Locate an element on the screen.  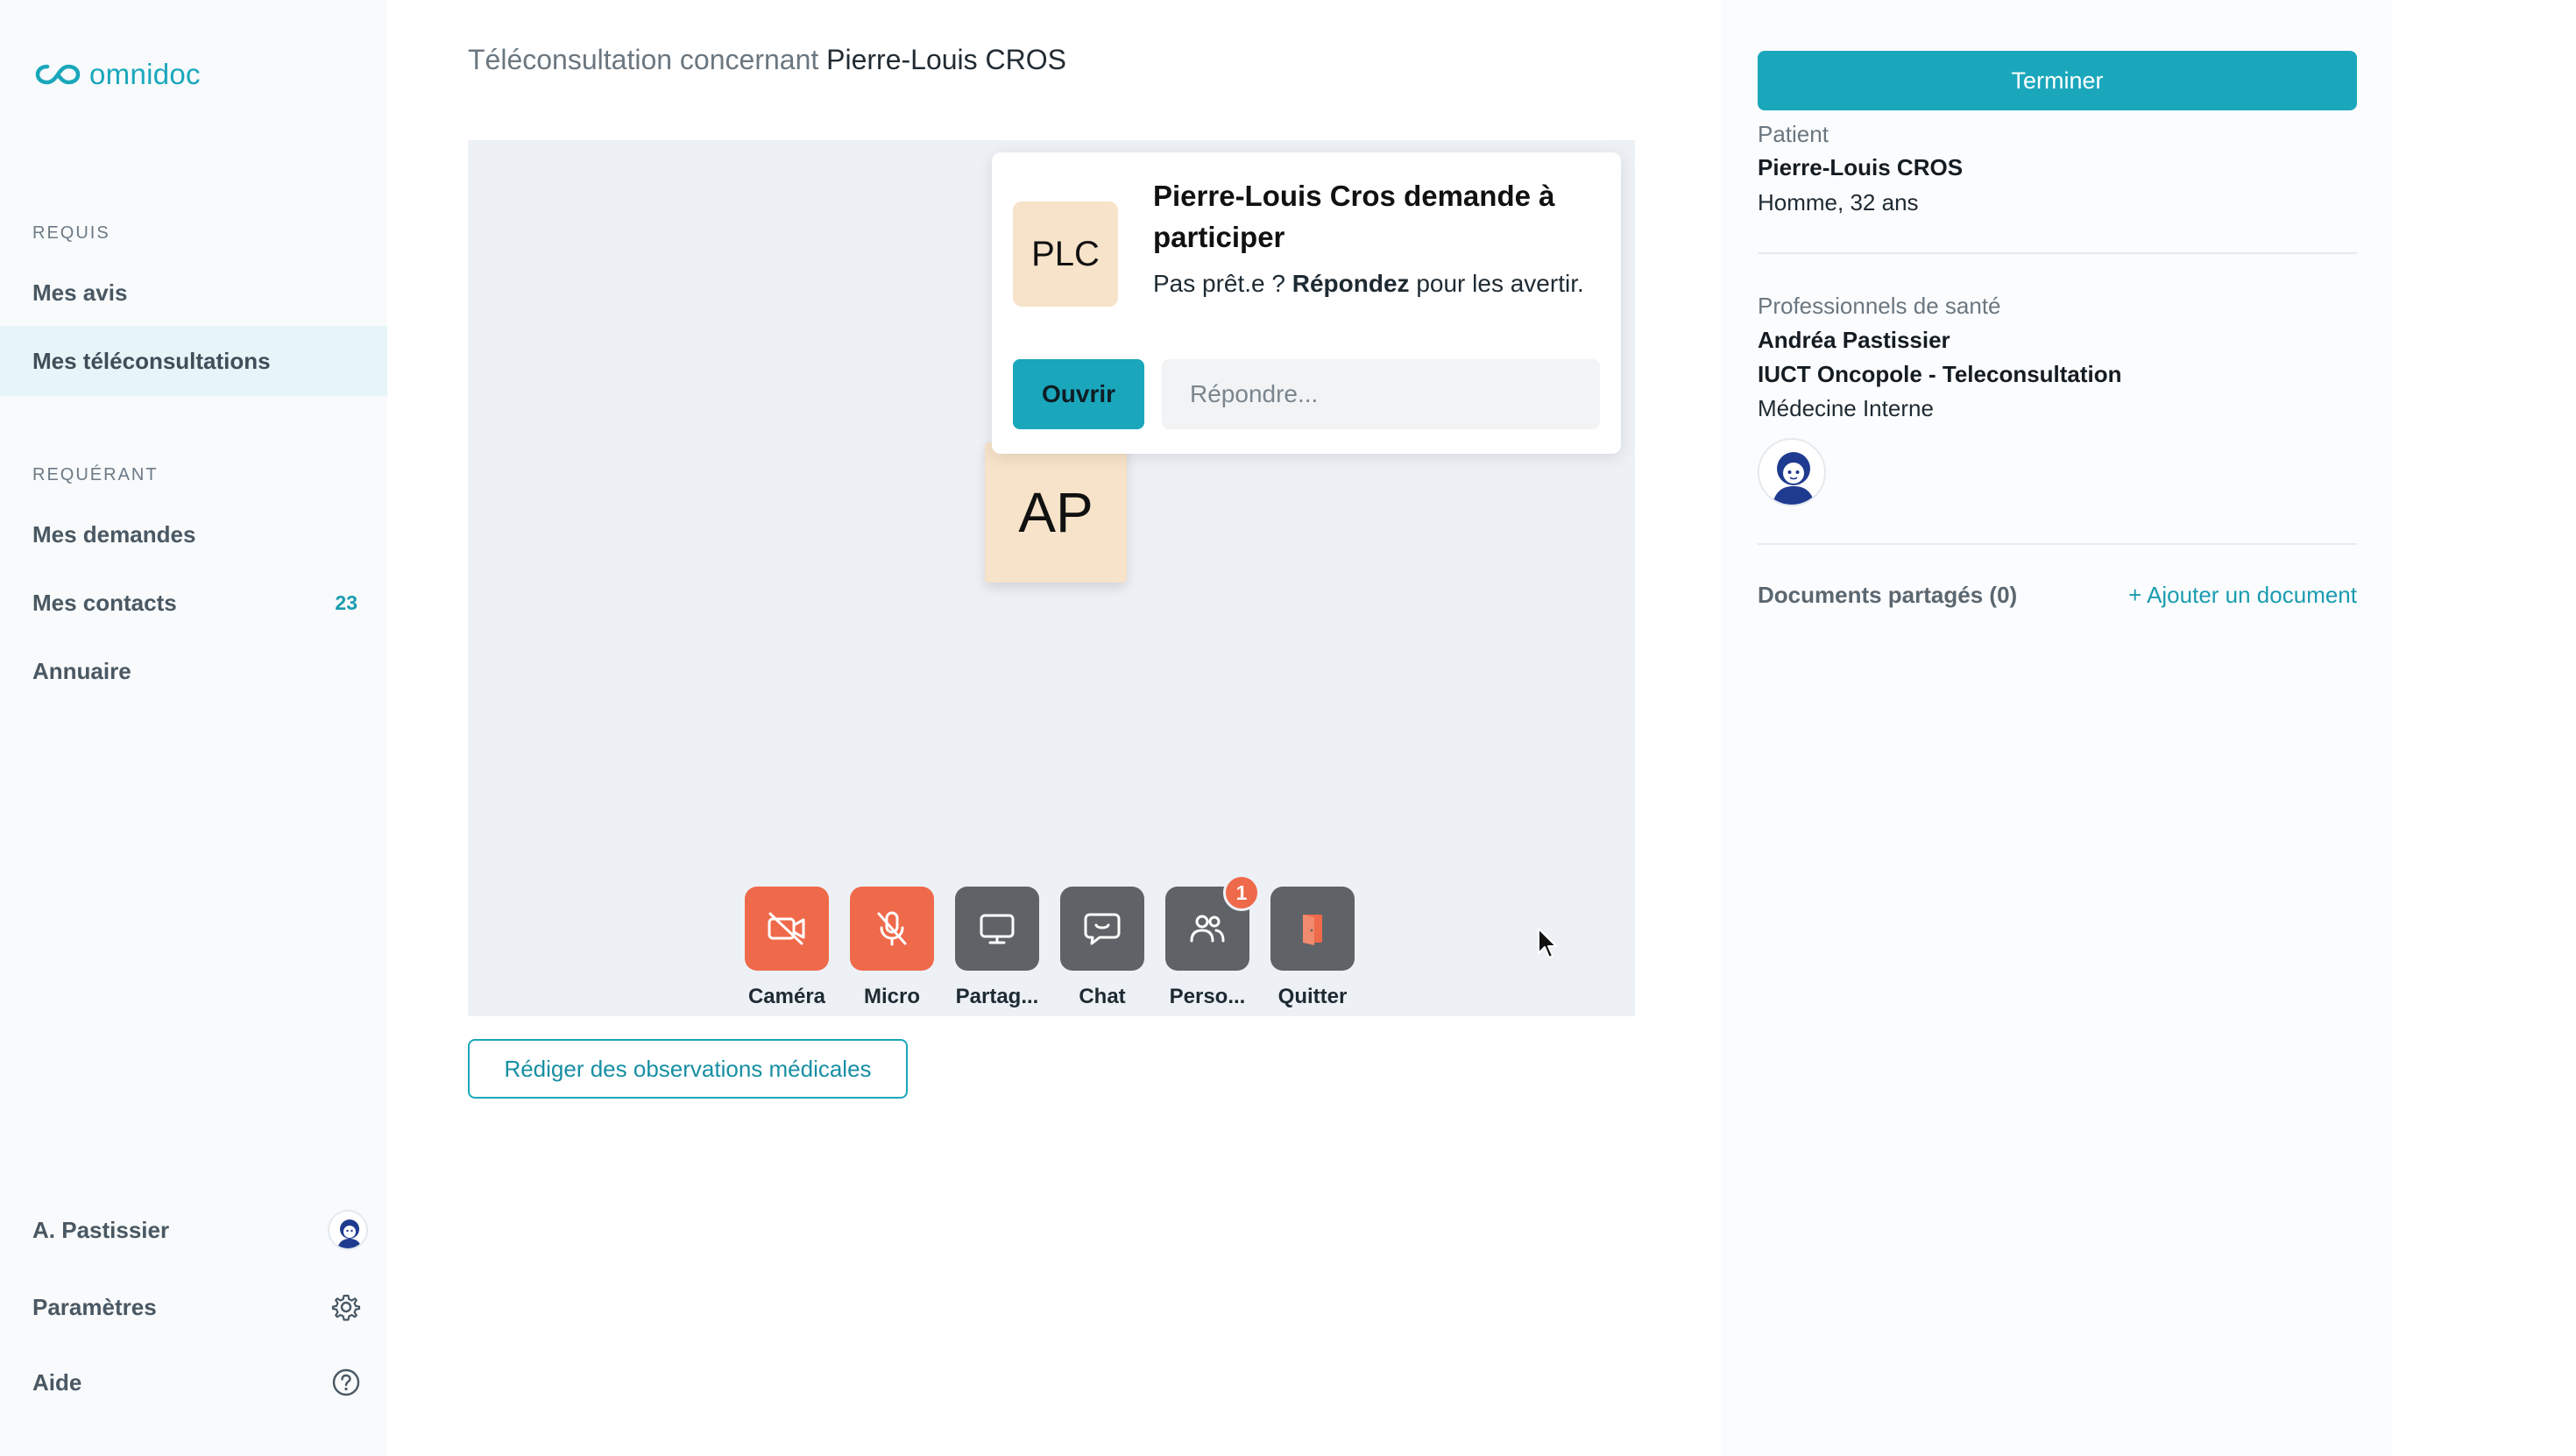
right-margin is located at coordinates (2484, 728).